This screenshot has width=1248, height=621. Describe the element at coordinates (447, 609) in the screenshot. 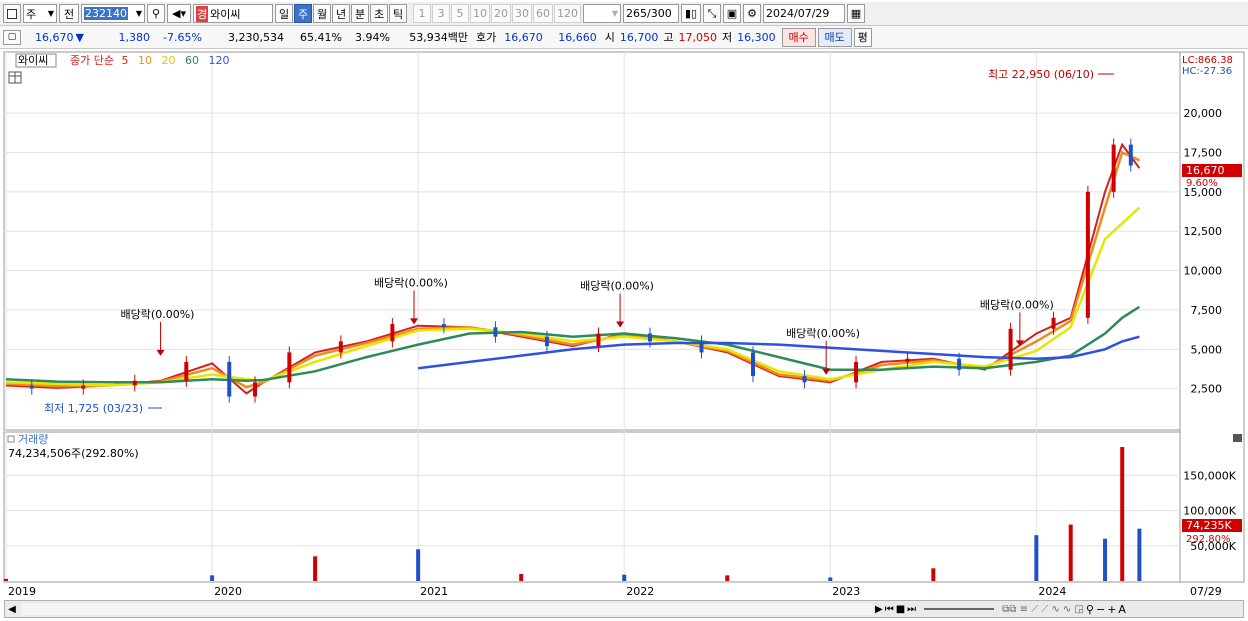

I see `scroll-track` at that location.